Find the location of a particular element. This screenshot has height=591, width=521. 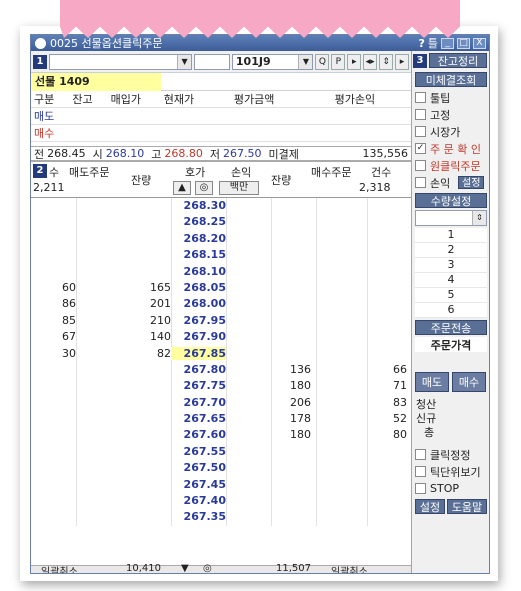

orderbook-row: 86 201 268.00 is located at coordinates (221, 304).